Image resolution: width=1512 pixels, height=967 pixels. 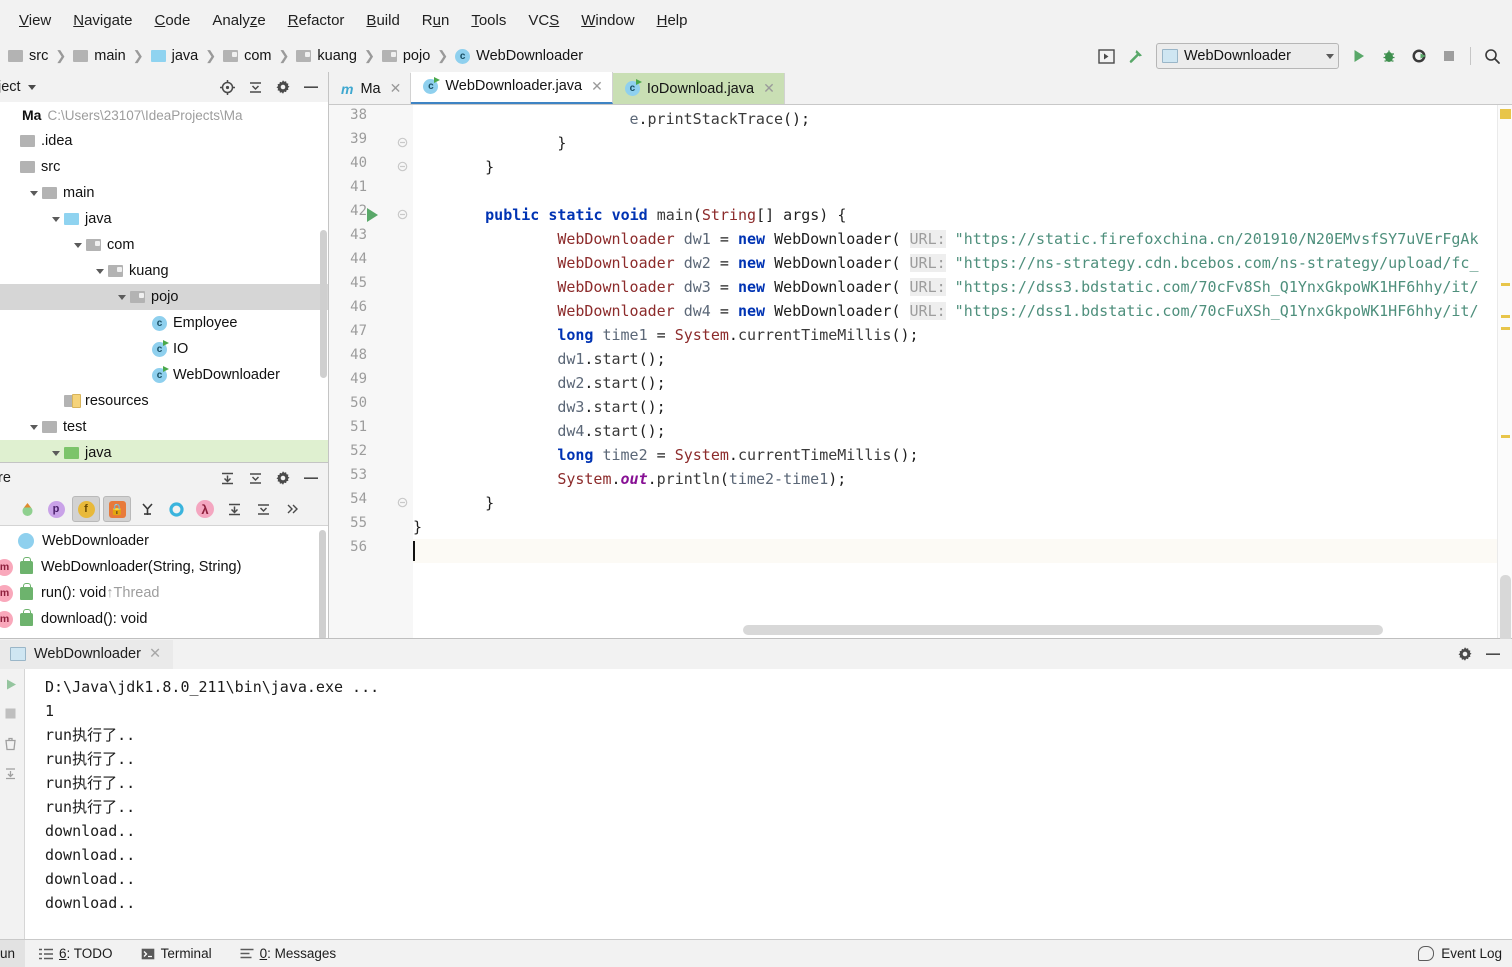 What do you see at coordinates (164, 427) in the screenshot?
I see `tree-item-test: test` at bounding box center [164, 427].